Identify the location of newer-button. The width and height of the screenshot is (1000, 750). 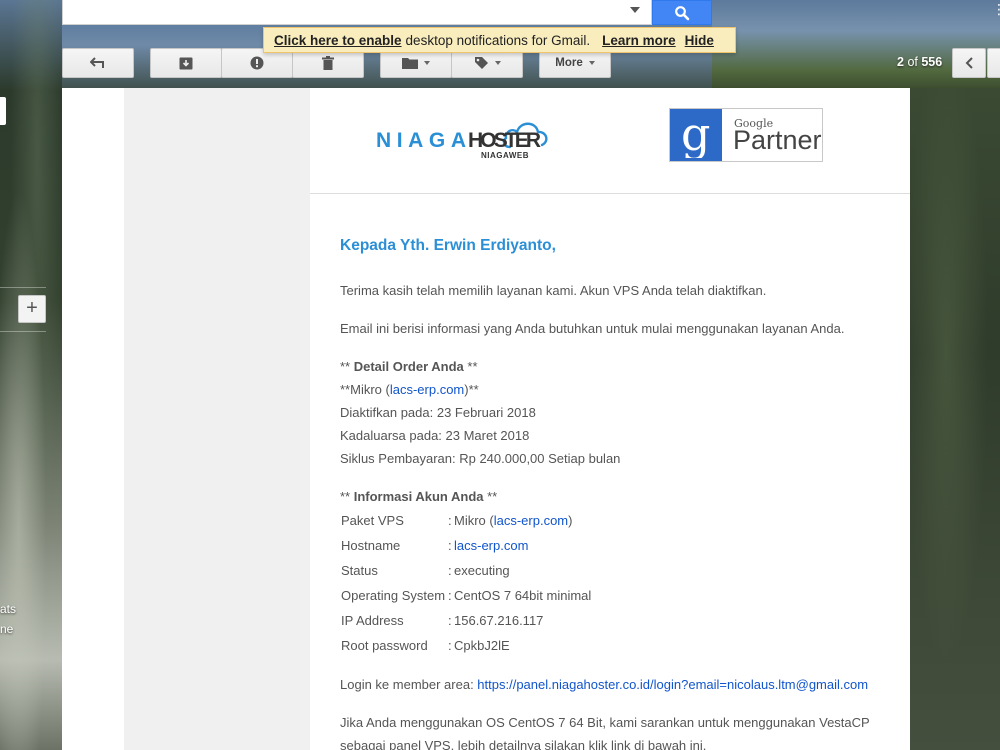
(969, 63).